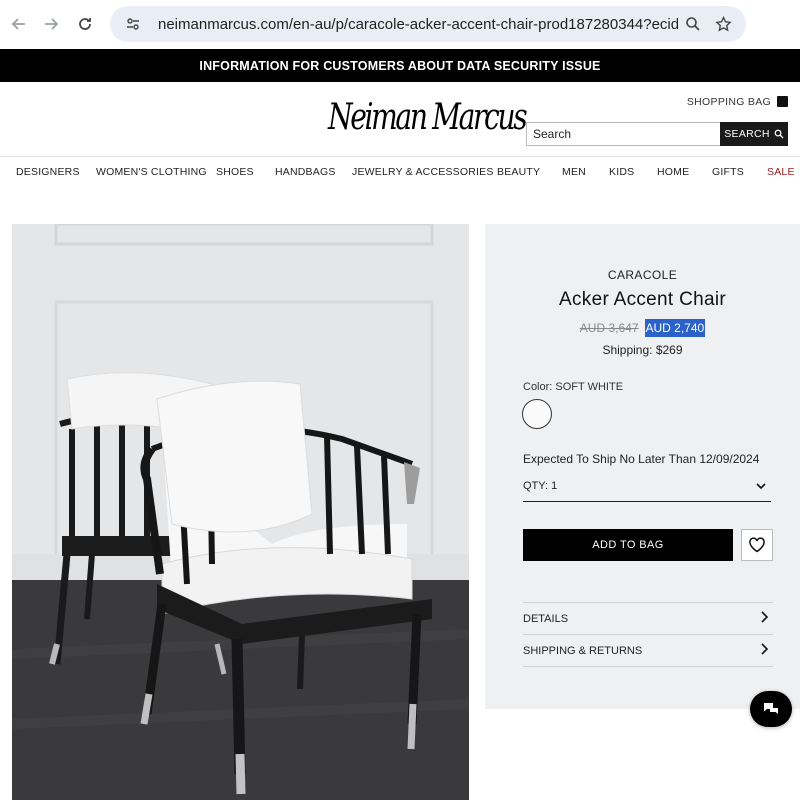 This screenshot has width=800, height=800. I want to click on nav-item-handbags: HANDBAGS, so click(305, 172).